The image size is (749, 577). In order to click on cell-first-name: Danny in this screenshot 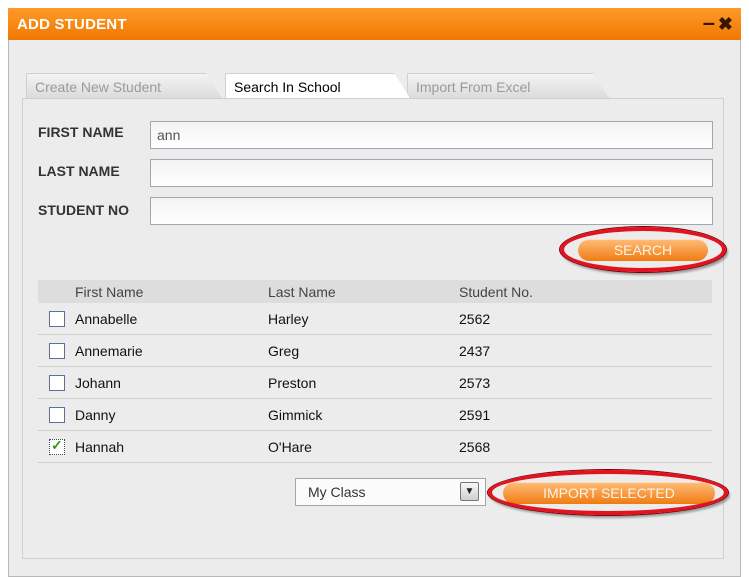, I will do `click(95, 415)`.